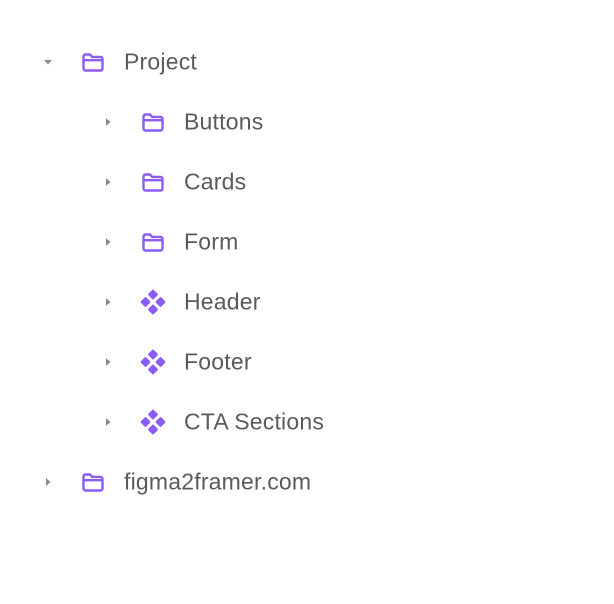 This screenshot has width=614, height=604. What do you see at coordinates (48, 62) in the screenshot?
I see `chevron-down-icon` at bounding box center [48, 62].